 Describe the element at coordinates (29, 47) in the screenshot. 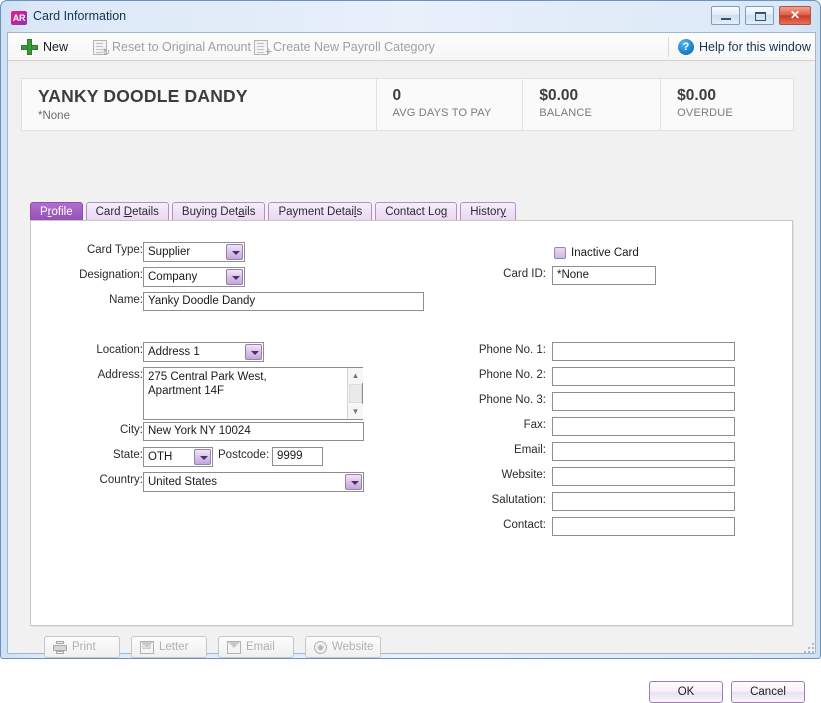

I see `plus-icon` at that location.